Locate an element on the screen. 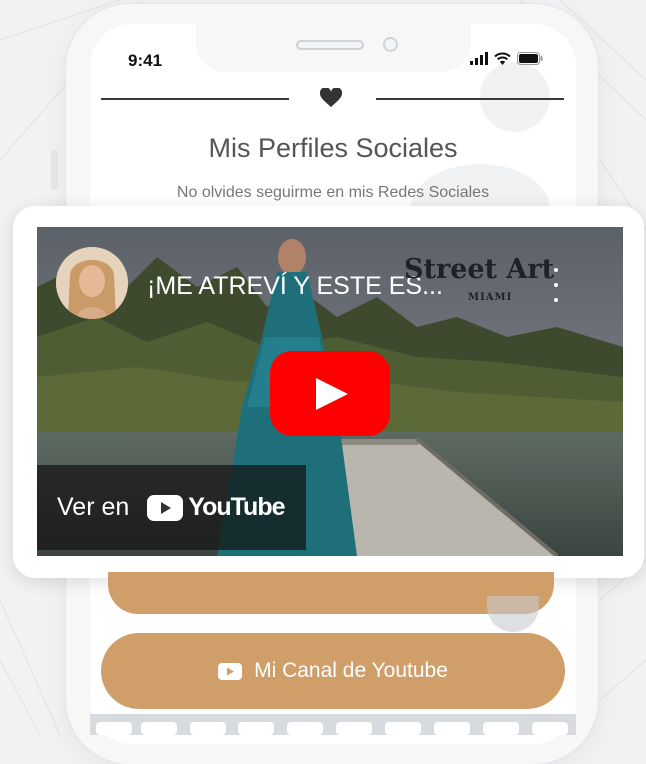 This screenshot has width=646, height=764. youtube-wordmark: YouTube is located at coordinates (236, 507).